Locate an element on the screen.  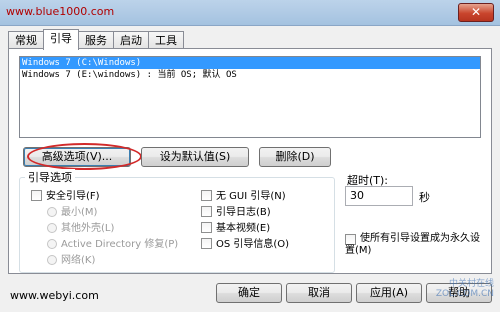
os-list-item: Windows 7 (C:\Windows) is located at coordinates (250, 63).